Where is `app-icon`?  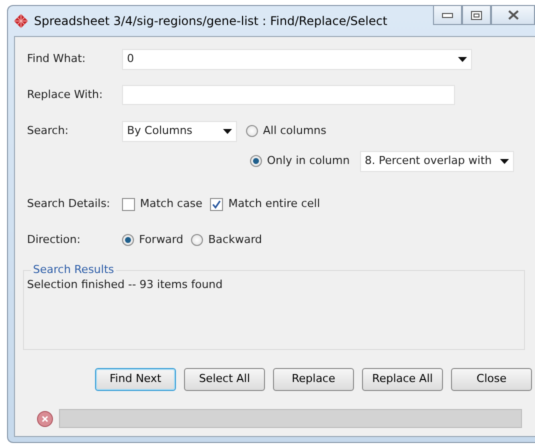 app-icon is located at coordinates (21, 21).